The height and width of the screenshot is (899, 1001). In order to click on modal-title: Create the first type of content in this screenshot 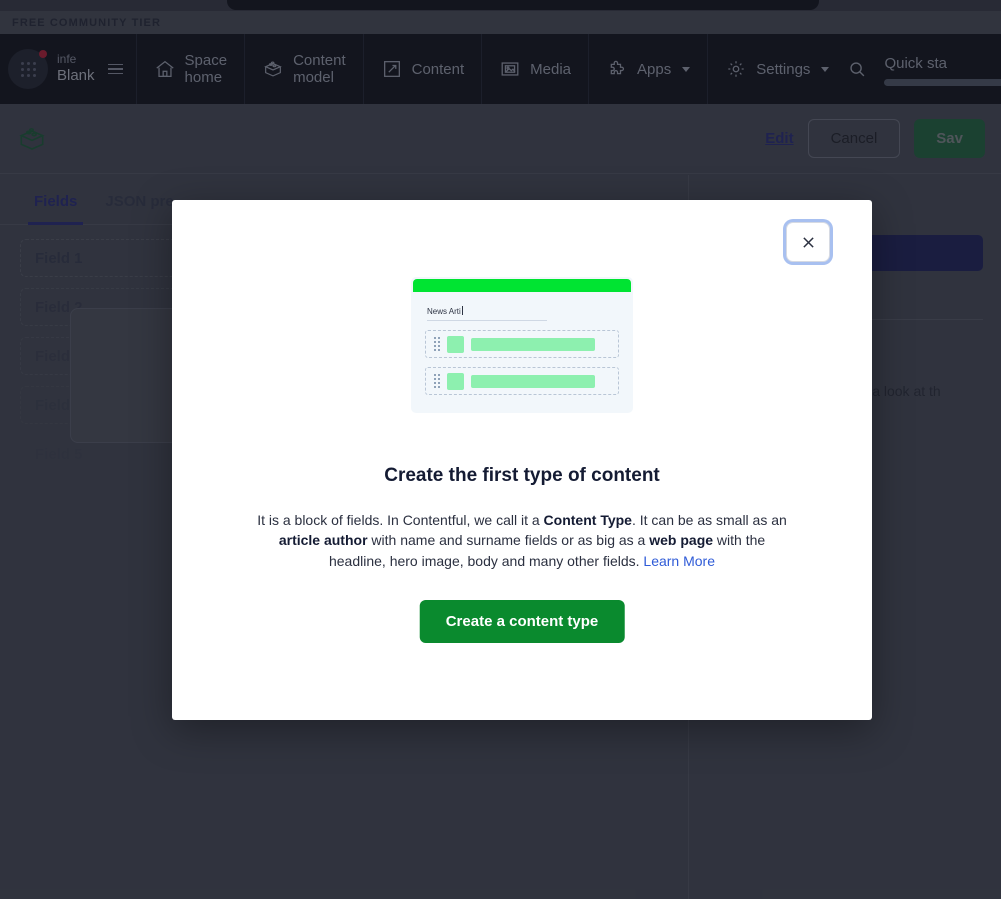, I will do `click(522, 475)`.